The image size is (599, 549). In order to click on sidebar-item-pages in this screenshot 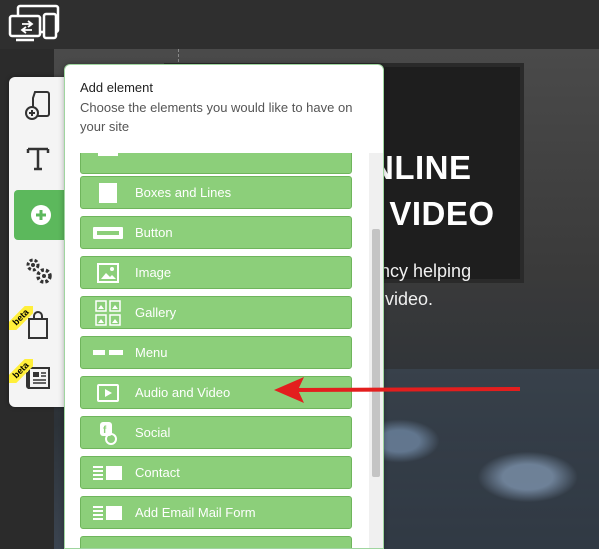, I will do `click(38, 105)`.